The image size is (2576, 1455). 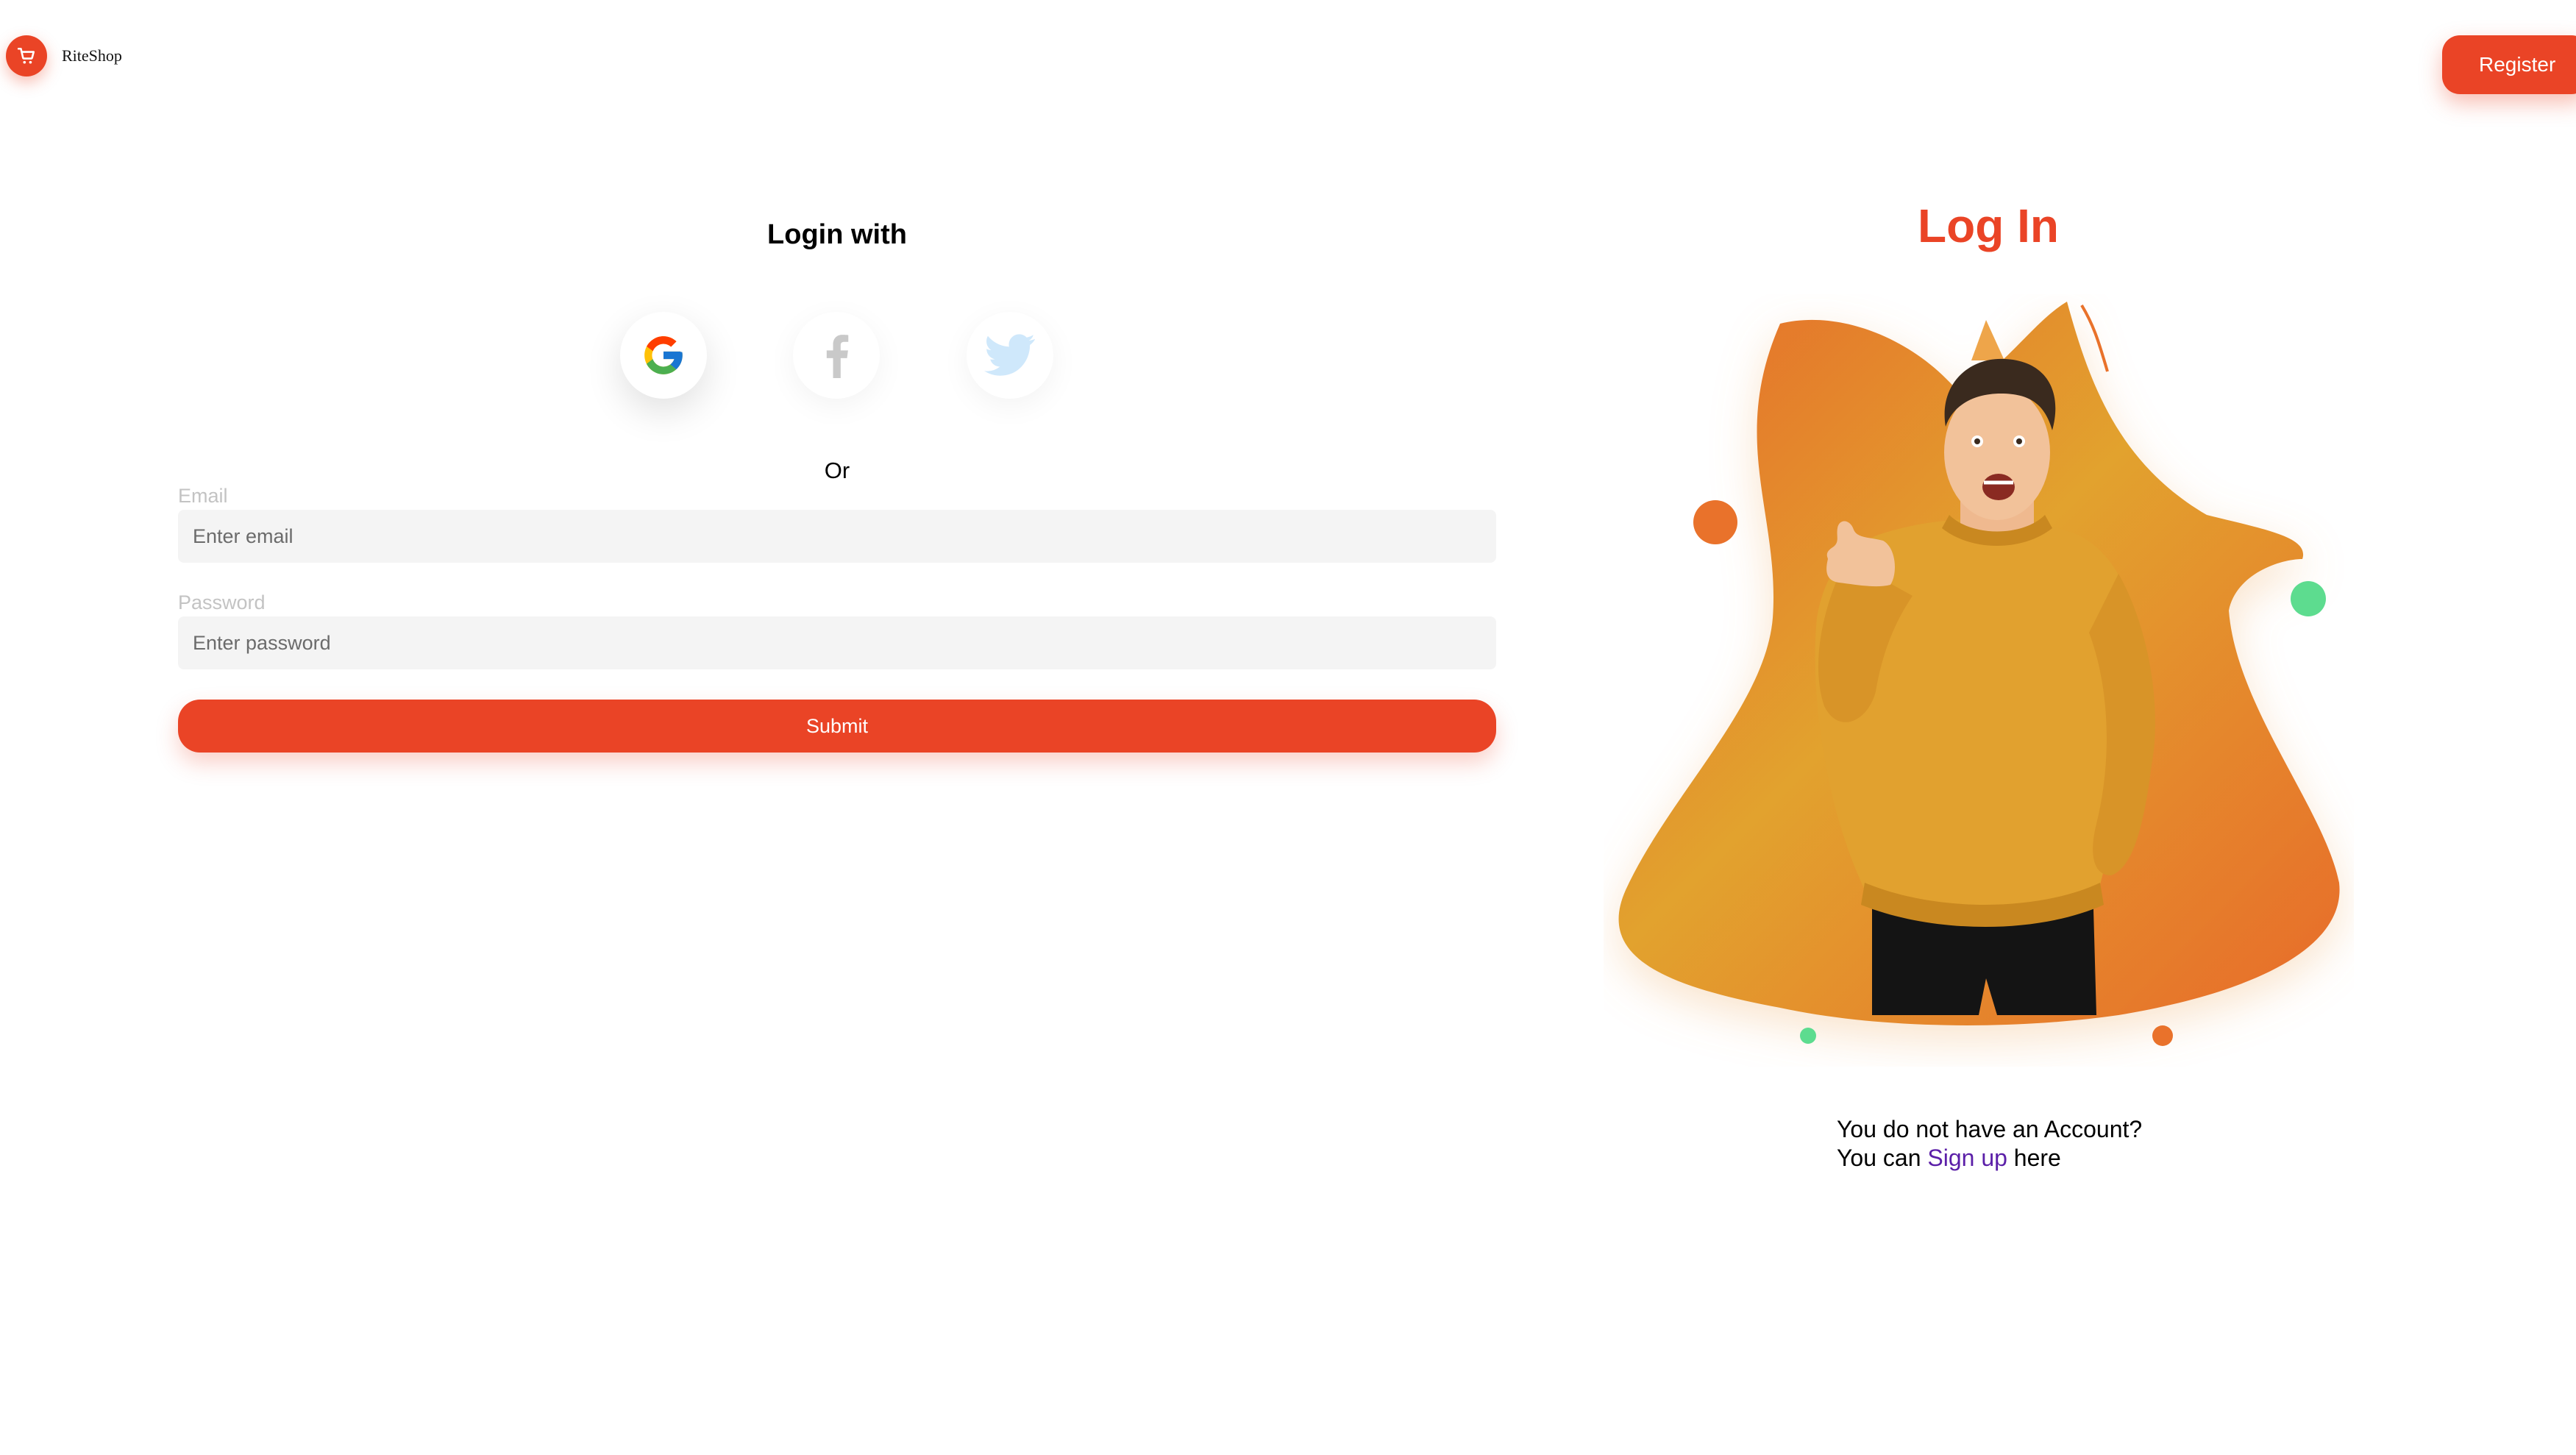 What do you see at coordinates (1988, 225) in the screenshot?
I see `page-title: Log In` at bounding box center [1988, 225].